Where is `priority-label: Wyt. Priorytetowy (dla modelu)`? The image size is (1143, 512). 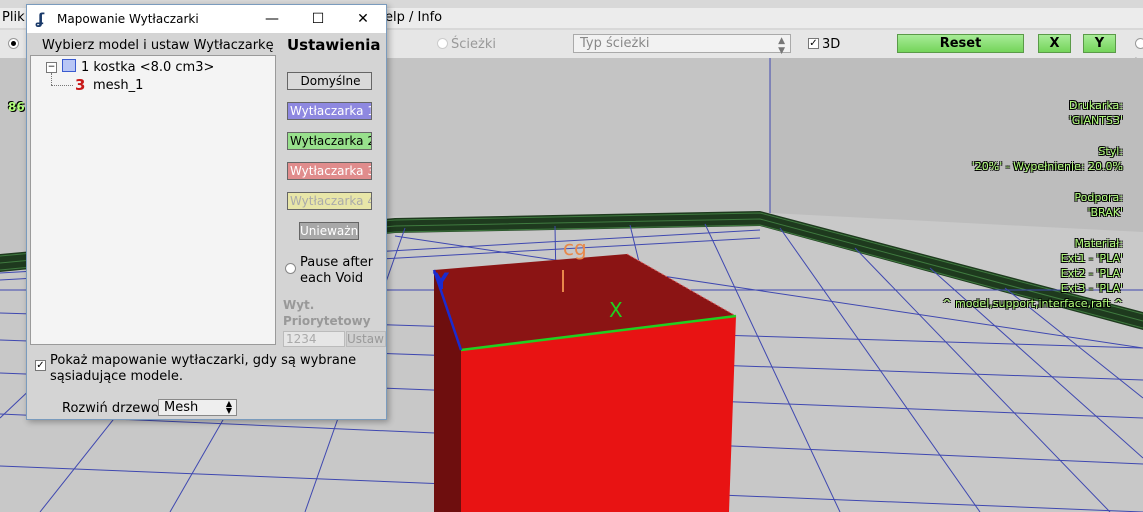
priority-label: Wyt. Priorytetowy (dla modelu) is located at coordinates (327, 313).